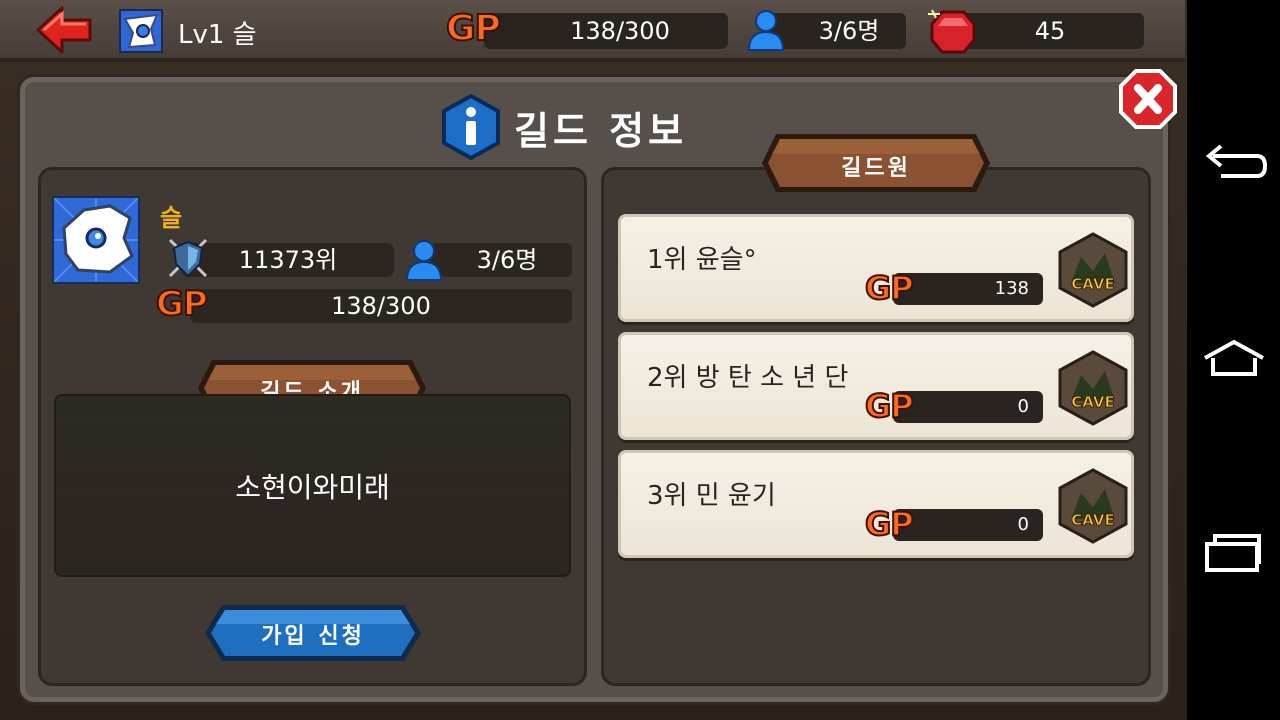 This screenshot has height=720, width=1280. What do you see at coordinates (1234, 553) in the screenshot?
I see `nav-recents-icon` at bounding box center [1234, 553].